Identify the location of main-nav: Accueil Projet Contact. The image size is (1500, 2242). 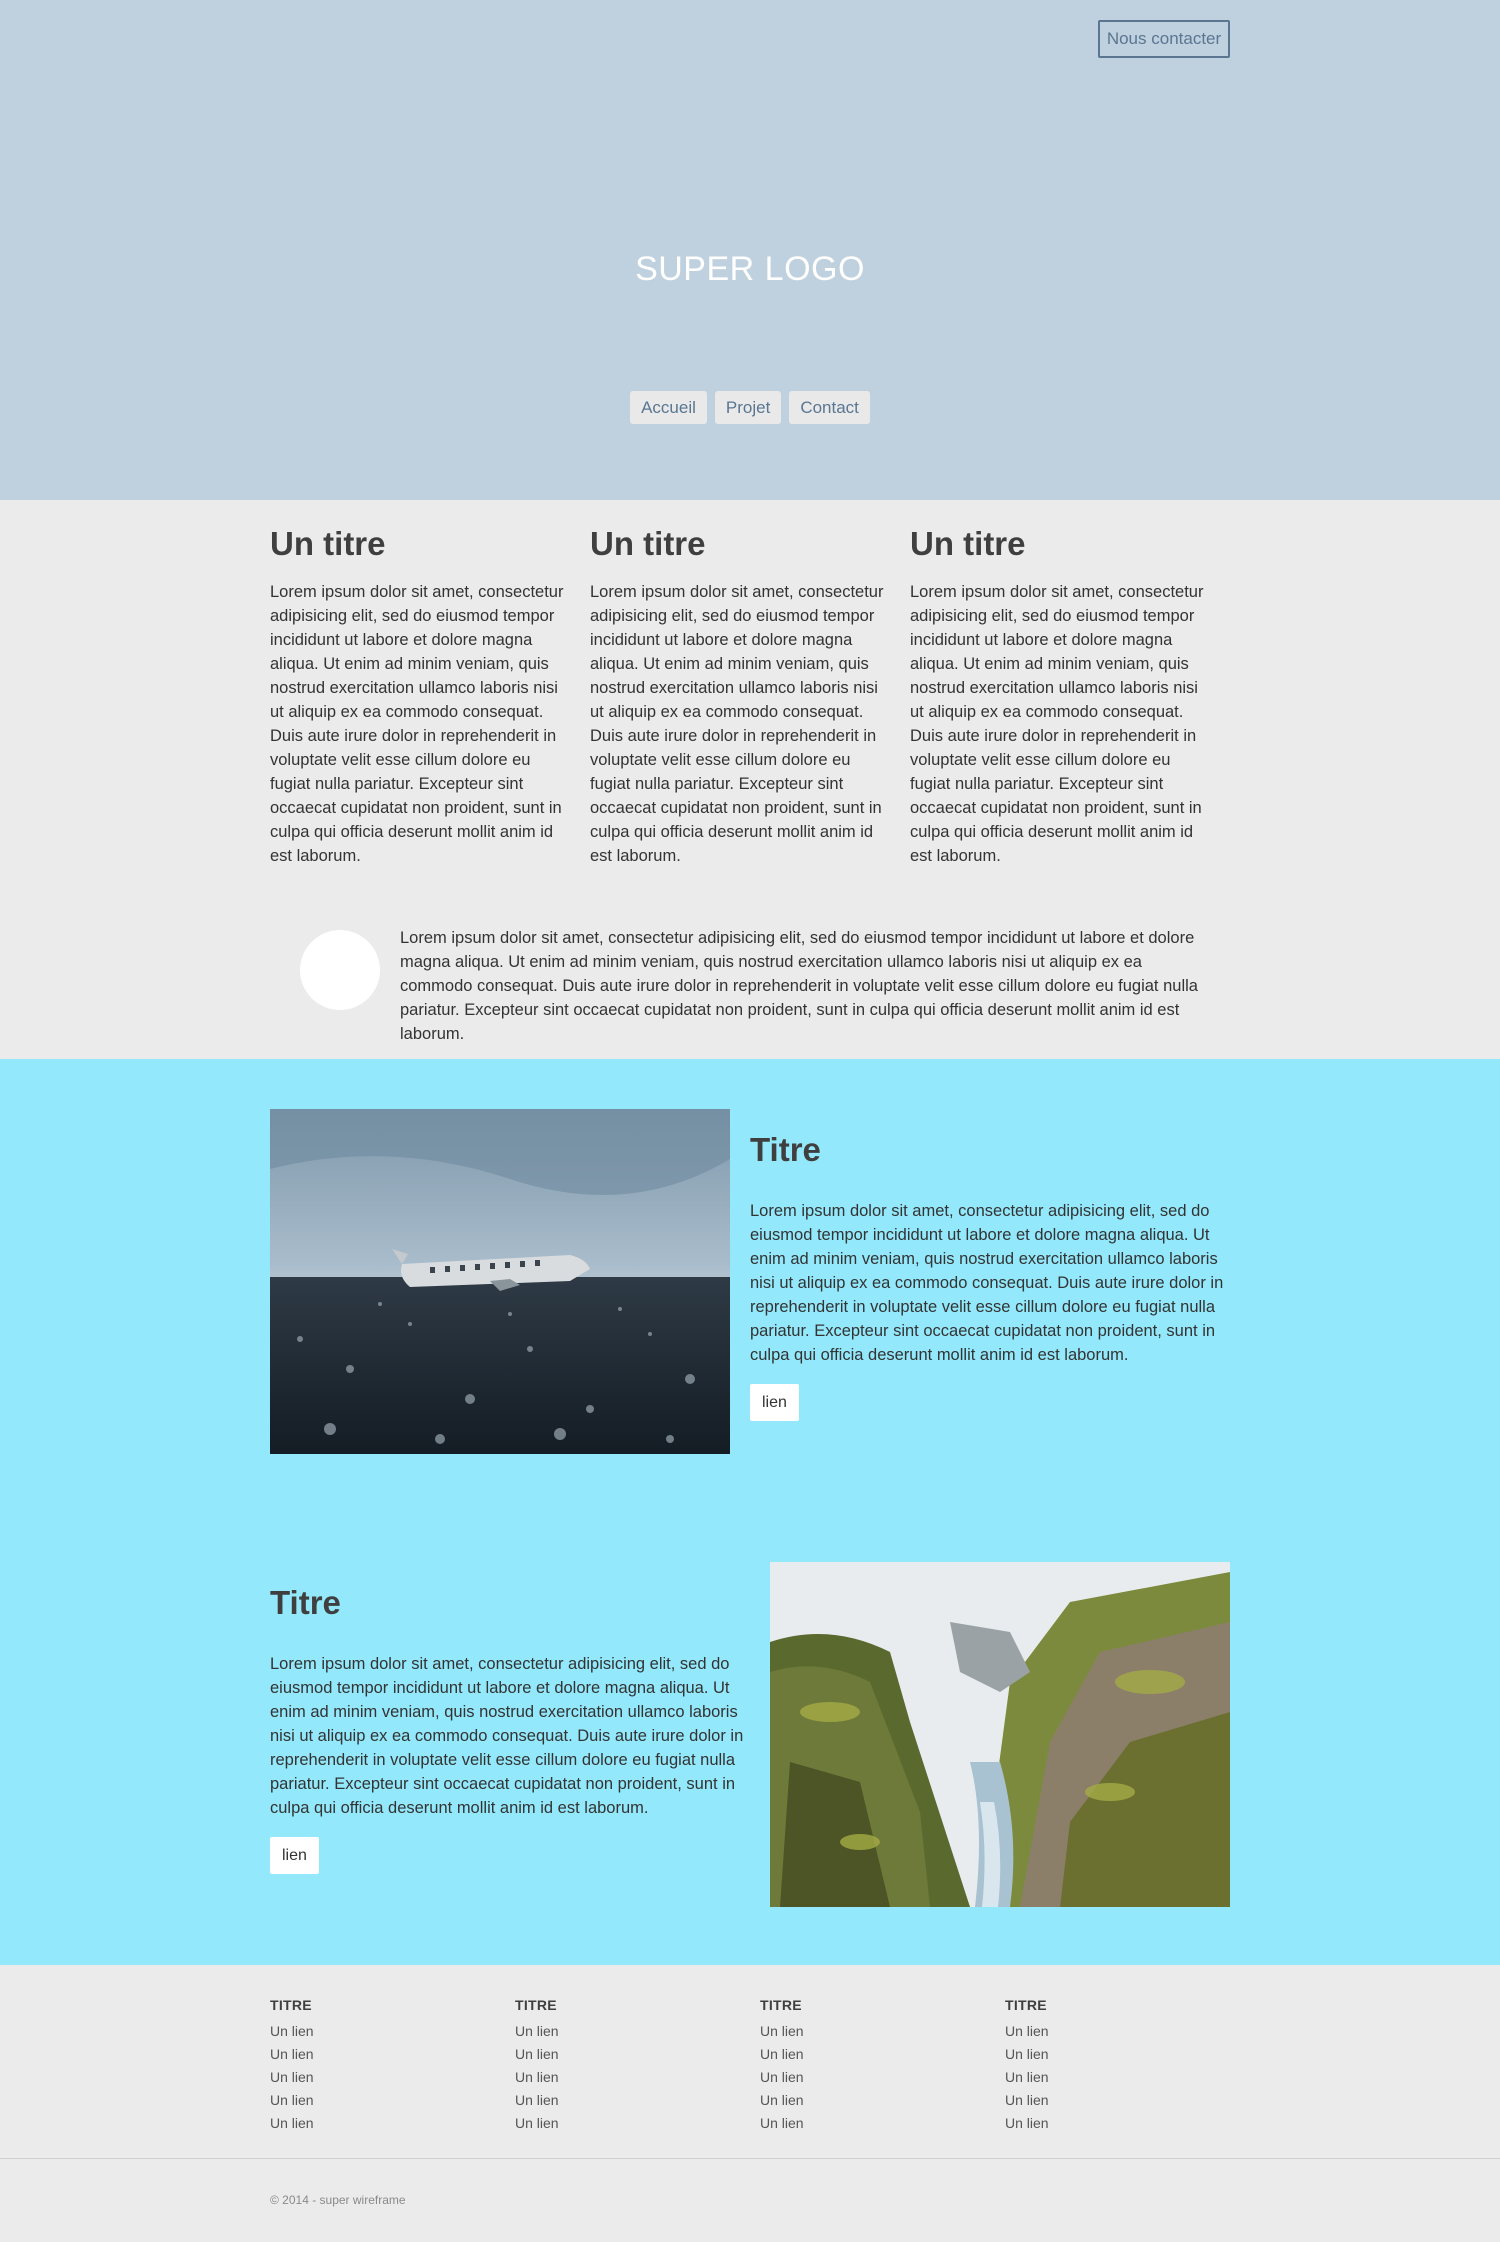
(750, 407).